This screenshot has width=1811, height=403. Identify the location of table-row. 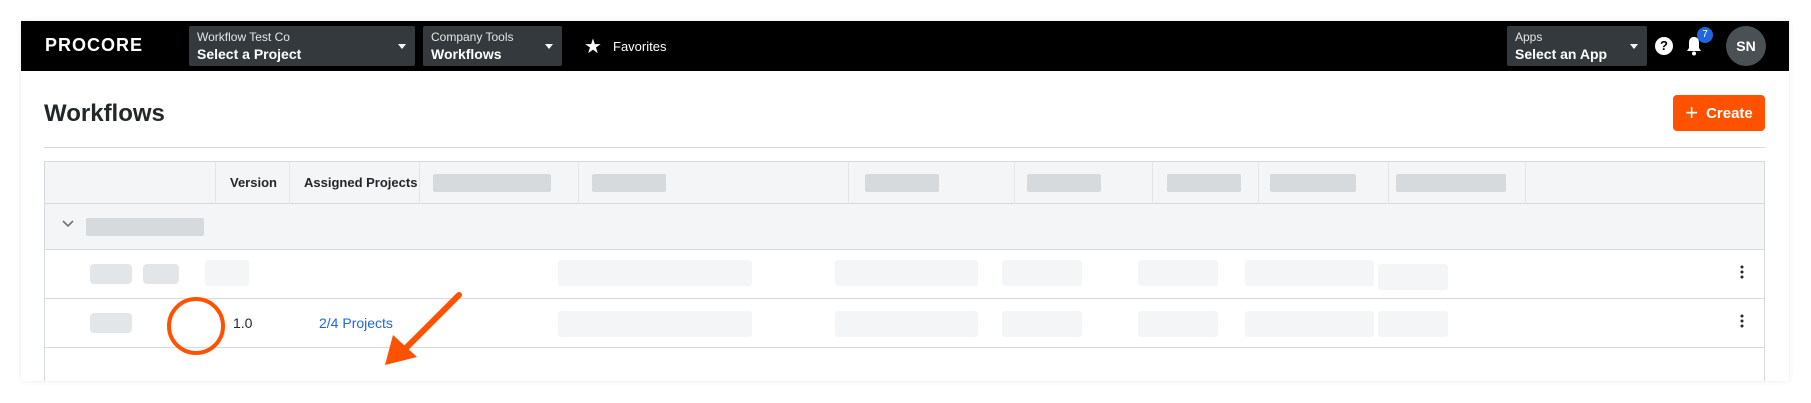
(904, 274).